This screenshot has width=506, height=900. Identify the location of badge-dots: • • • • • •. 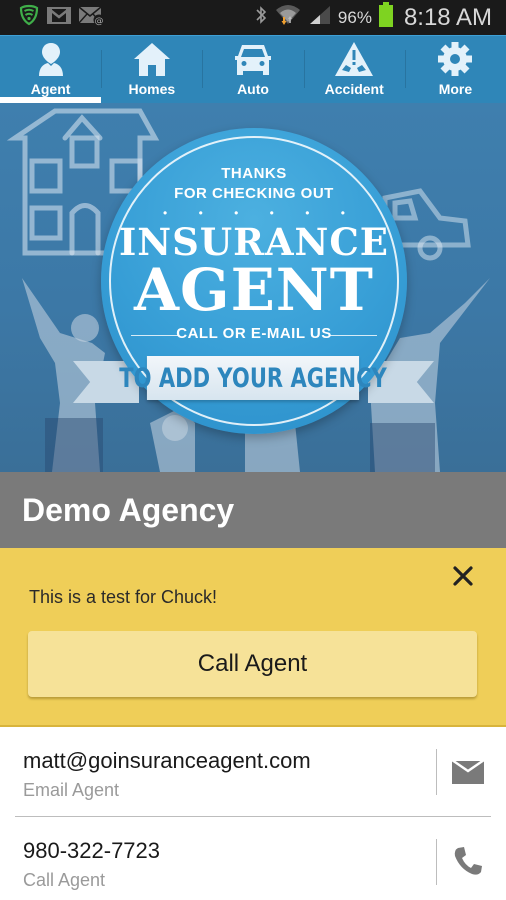
(261, 213).